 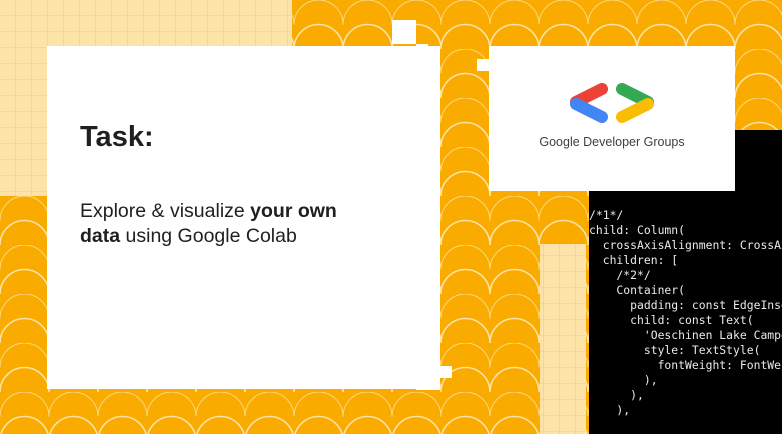 What do you see at coordinates (293, 211) in the screenshot?
I see `desc-bold1: your own` at bounding box center [293, 211].